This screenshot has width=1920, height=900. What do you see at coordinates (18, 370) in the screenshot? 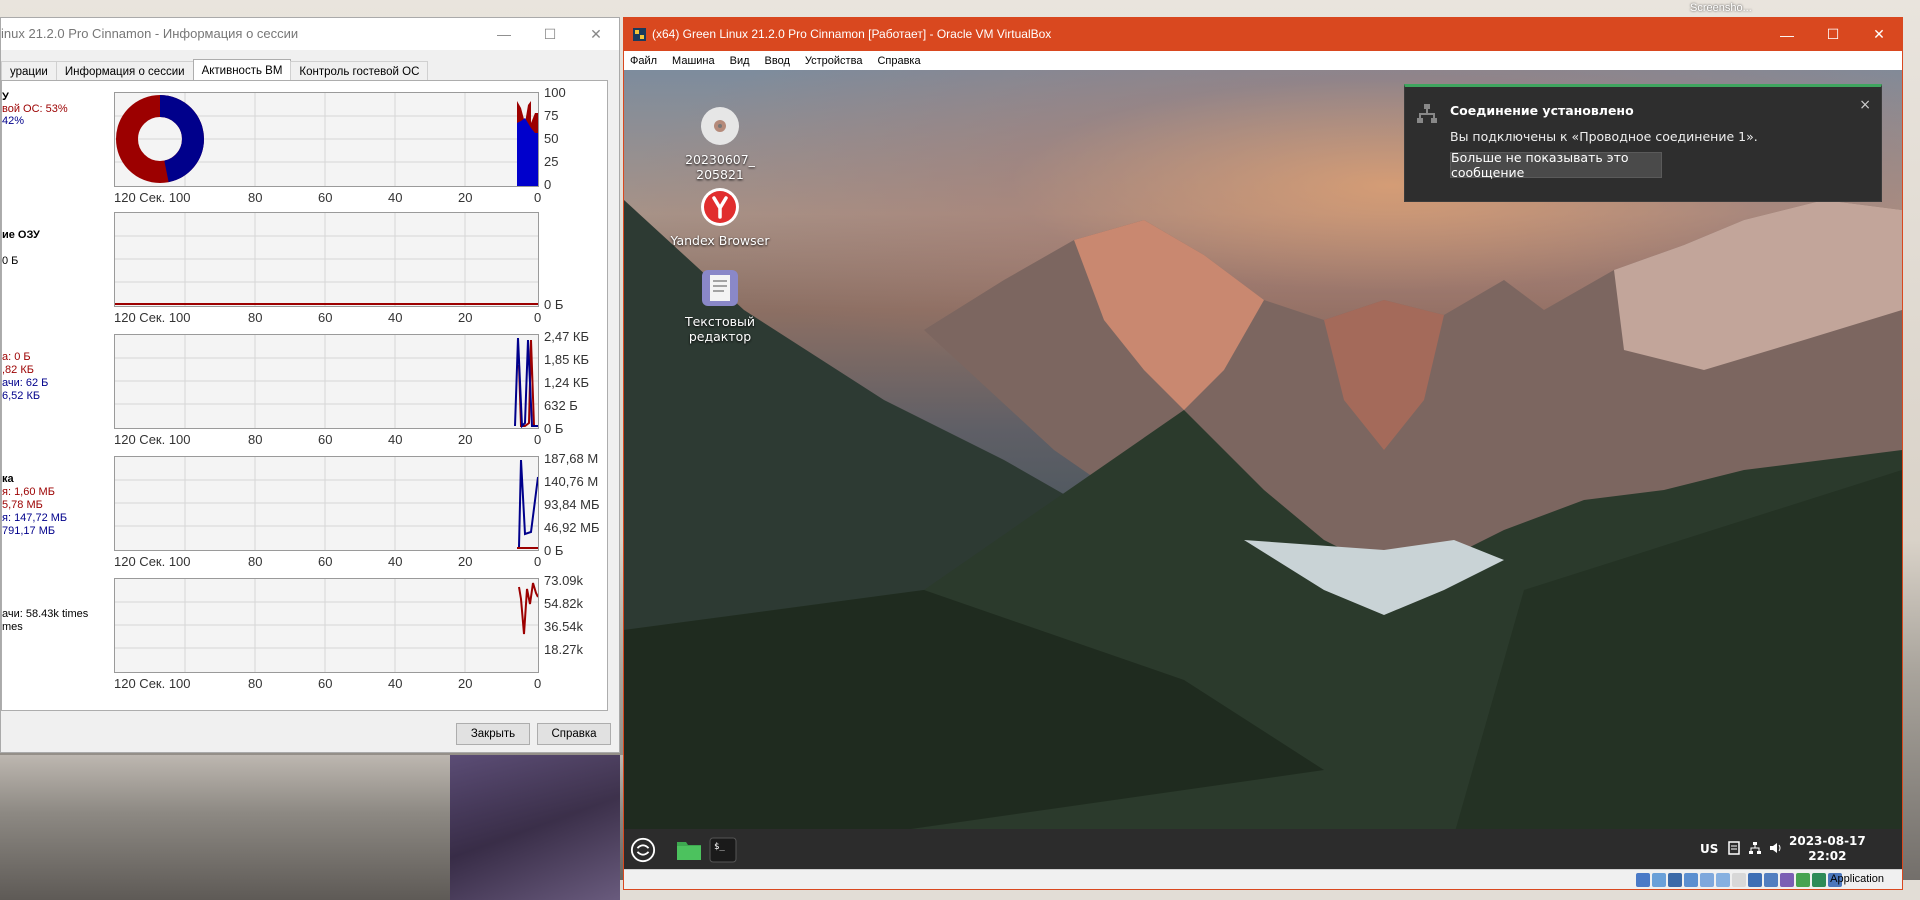
I see `net-received-total: ,82 КБ` at bounding box center [18, 370].